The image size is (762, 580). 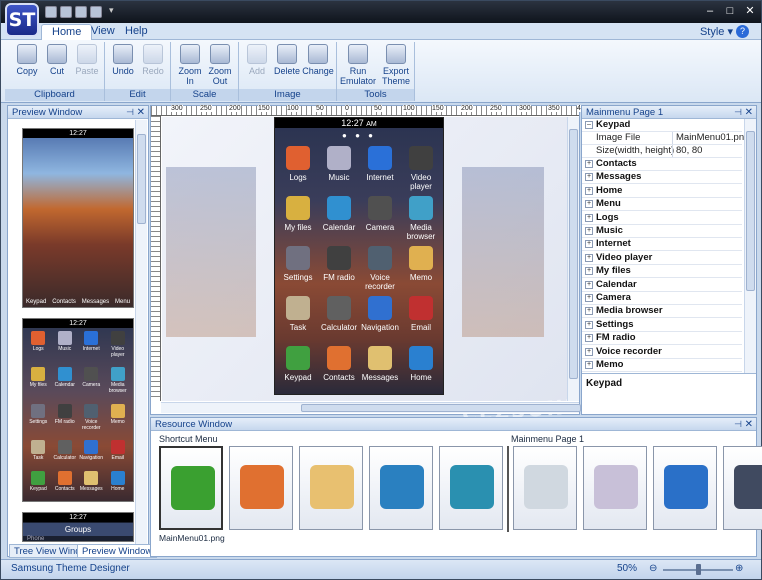 What do you see at coordinates (739, 569) in the screenshot?
I see `zoom-in-icon: ⊕` at bounding box center [739, 569].